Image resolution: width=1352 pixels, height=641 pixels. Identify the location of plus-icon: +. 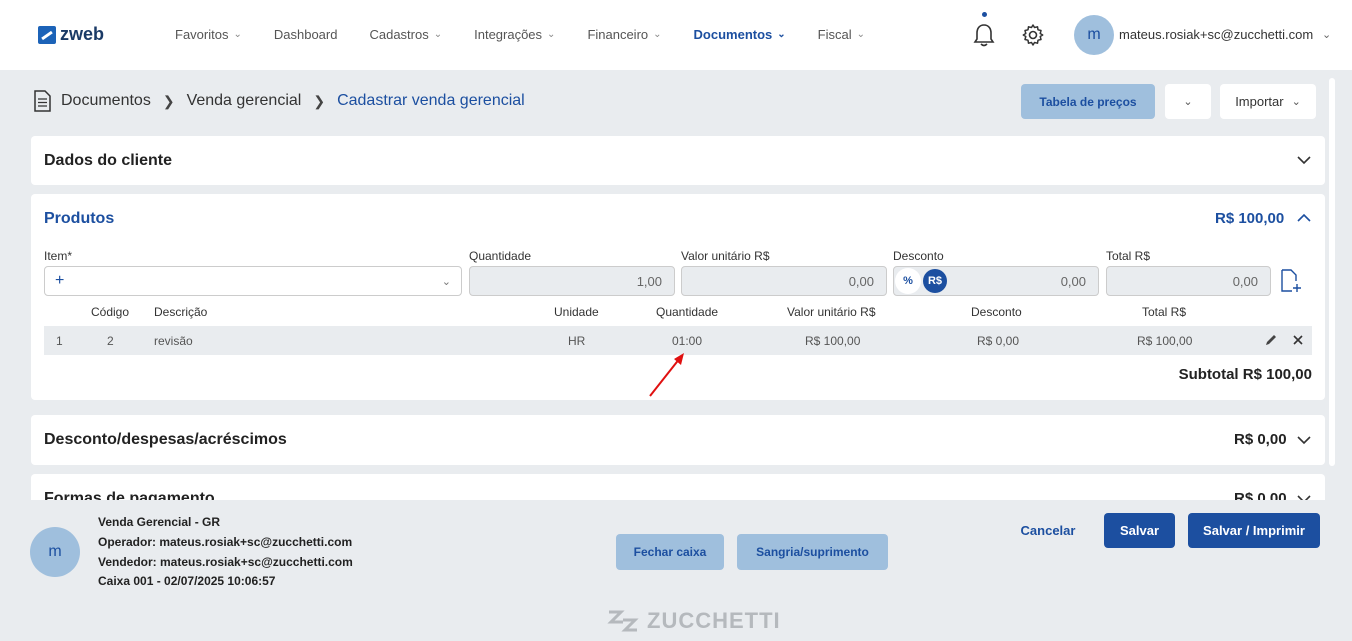
(60, 280).